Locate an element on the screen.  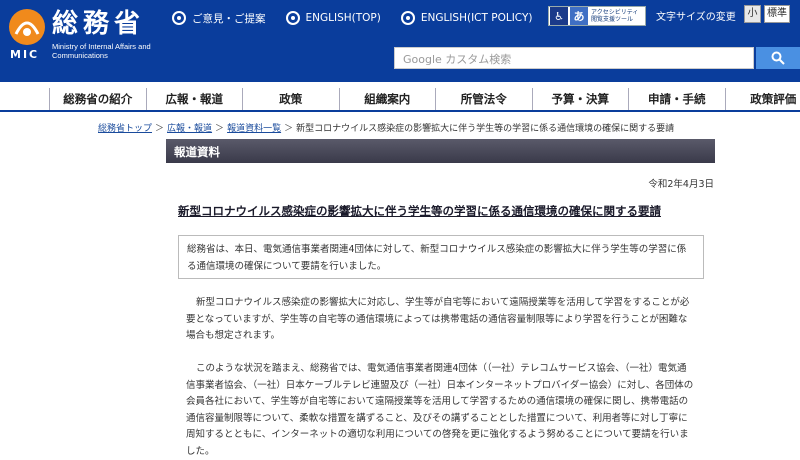
nav-item-laws: 所管法令 is located at coordinates (483, 99).